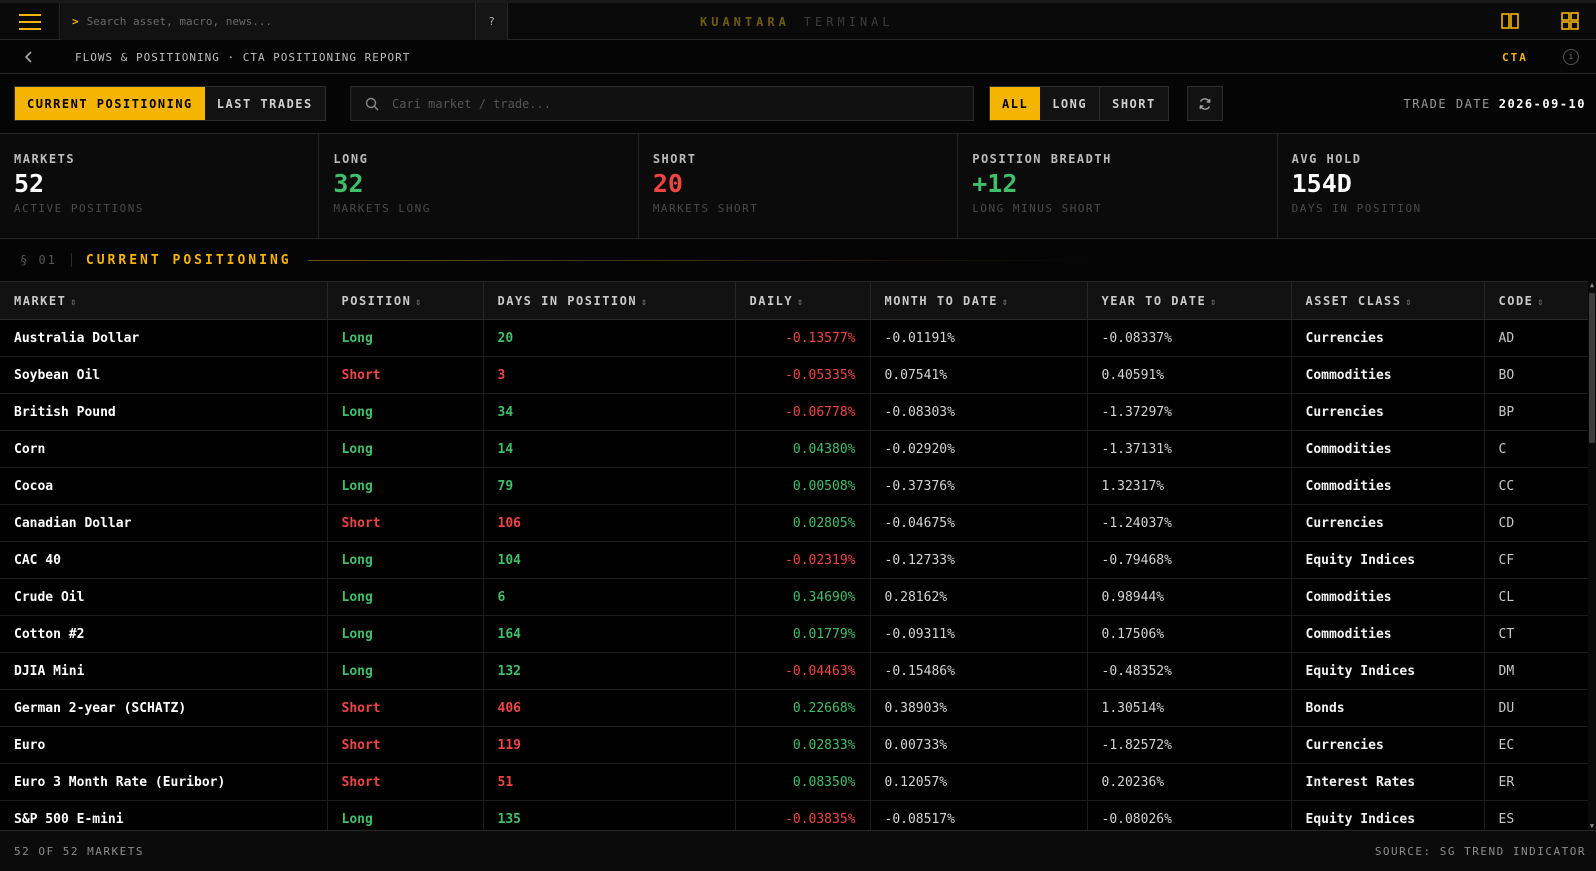  What do you see at coordinates (979, 375) in the screenshot?
I see `mtd-cell: 0.07541%` at bounding box center [979, 375].